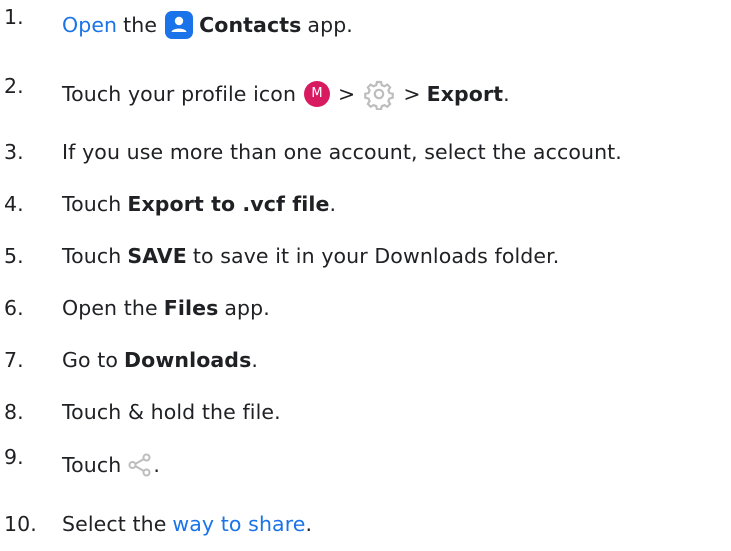 Image resolution: width=731 pixels, height=551 pixels. I want to click on step-text: Go to, so click(90, 360).